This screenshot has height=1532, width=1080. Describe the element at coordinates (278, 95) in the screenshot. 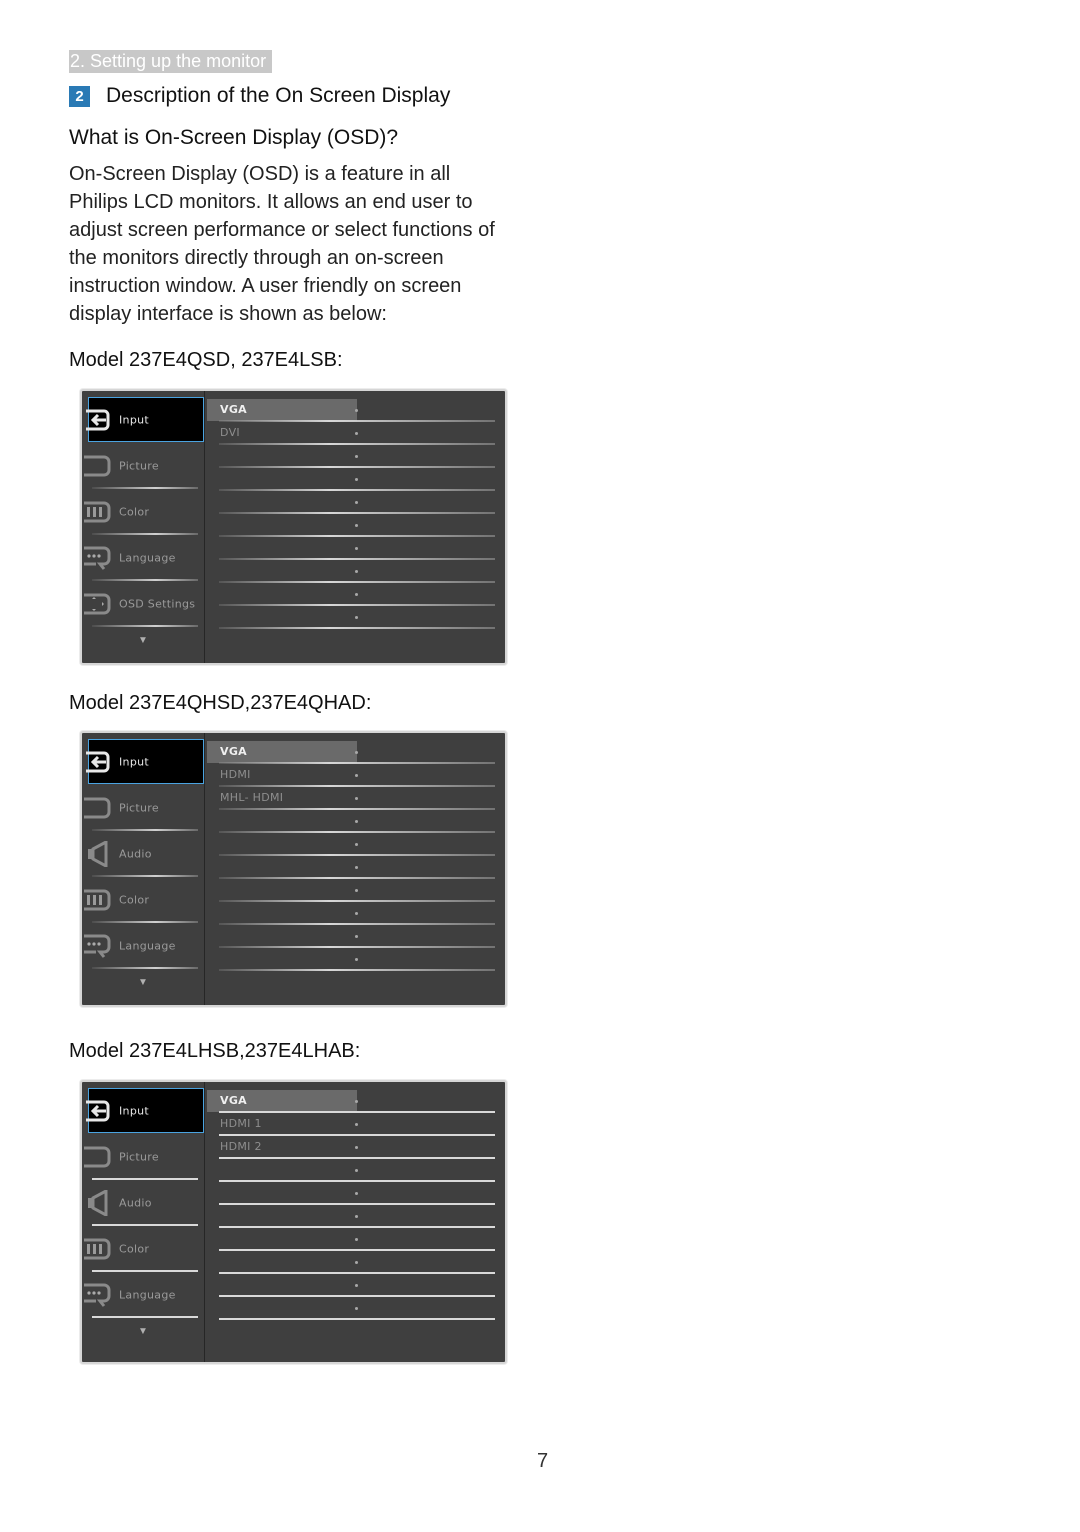

I see `section-title: Description of the On Screen Display` at that location.